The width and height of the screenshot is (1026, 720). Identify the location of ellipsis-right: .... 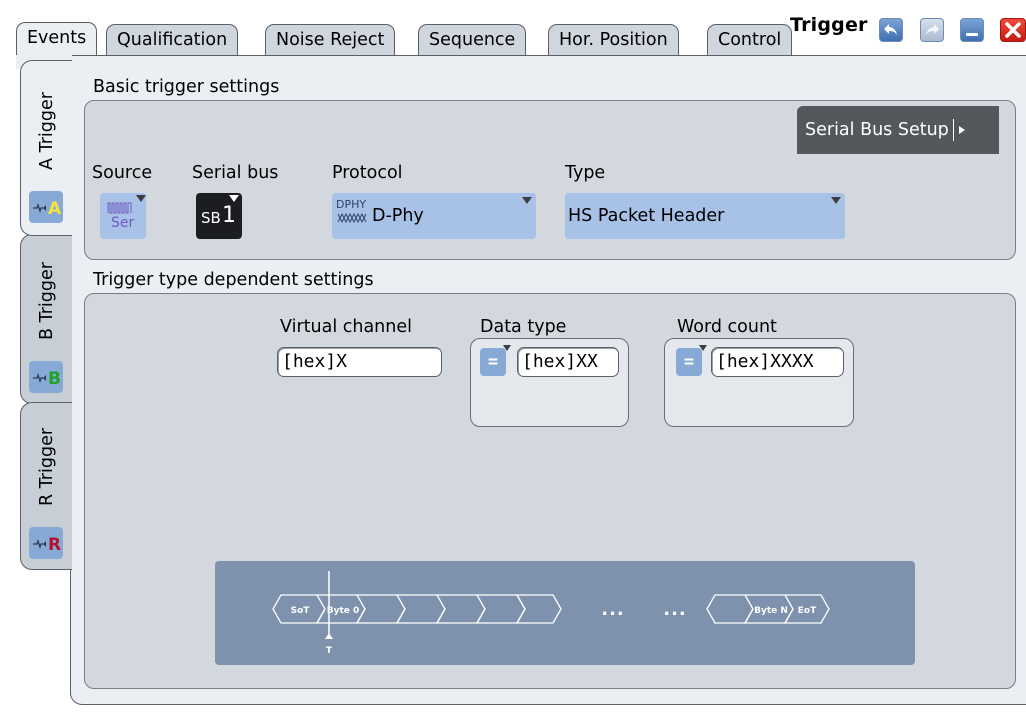
(675, 609).